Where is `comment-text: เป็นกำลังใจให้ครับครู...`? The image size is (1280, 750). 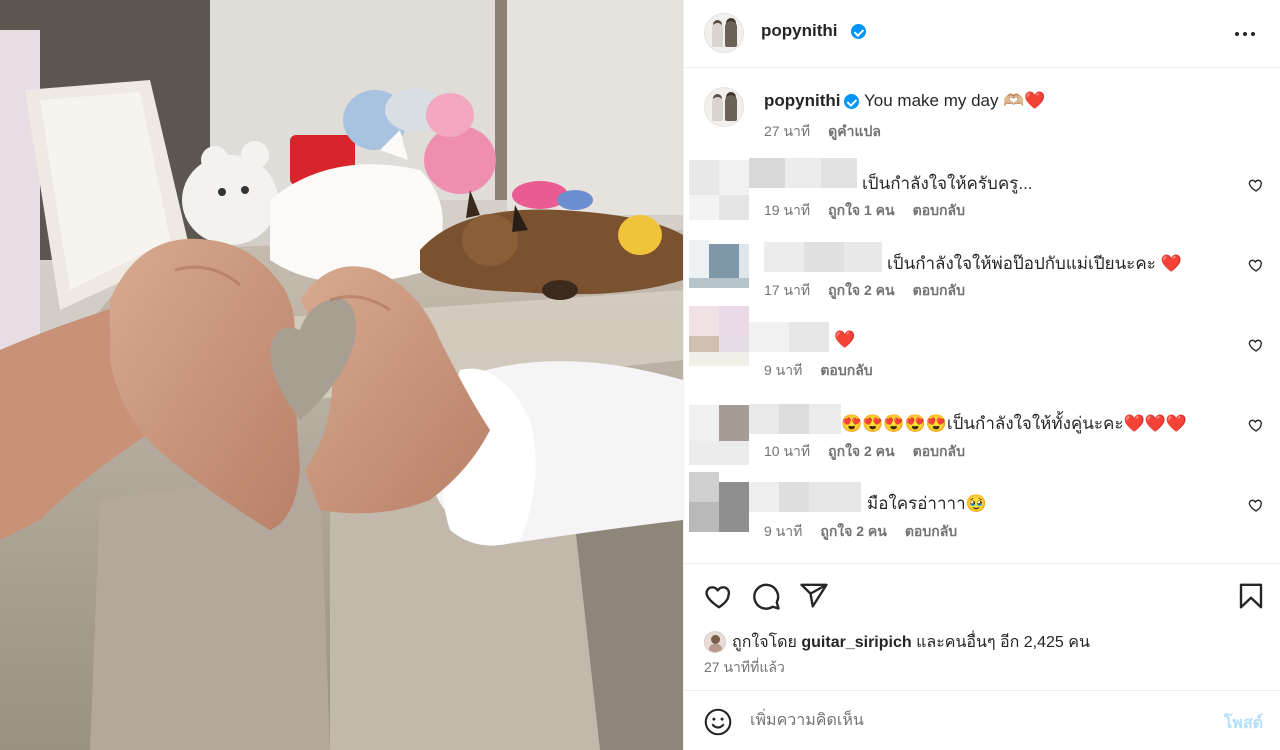
comment-text: เป็นกำลังใจให้ครับครู... is located at coordinates (947, 183).